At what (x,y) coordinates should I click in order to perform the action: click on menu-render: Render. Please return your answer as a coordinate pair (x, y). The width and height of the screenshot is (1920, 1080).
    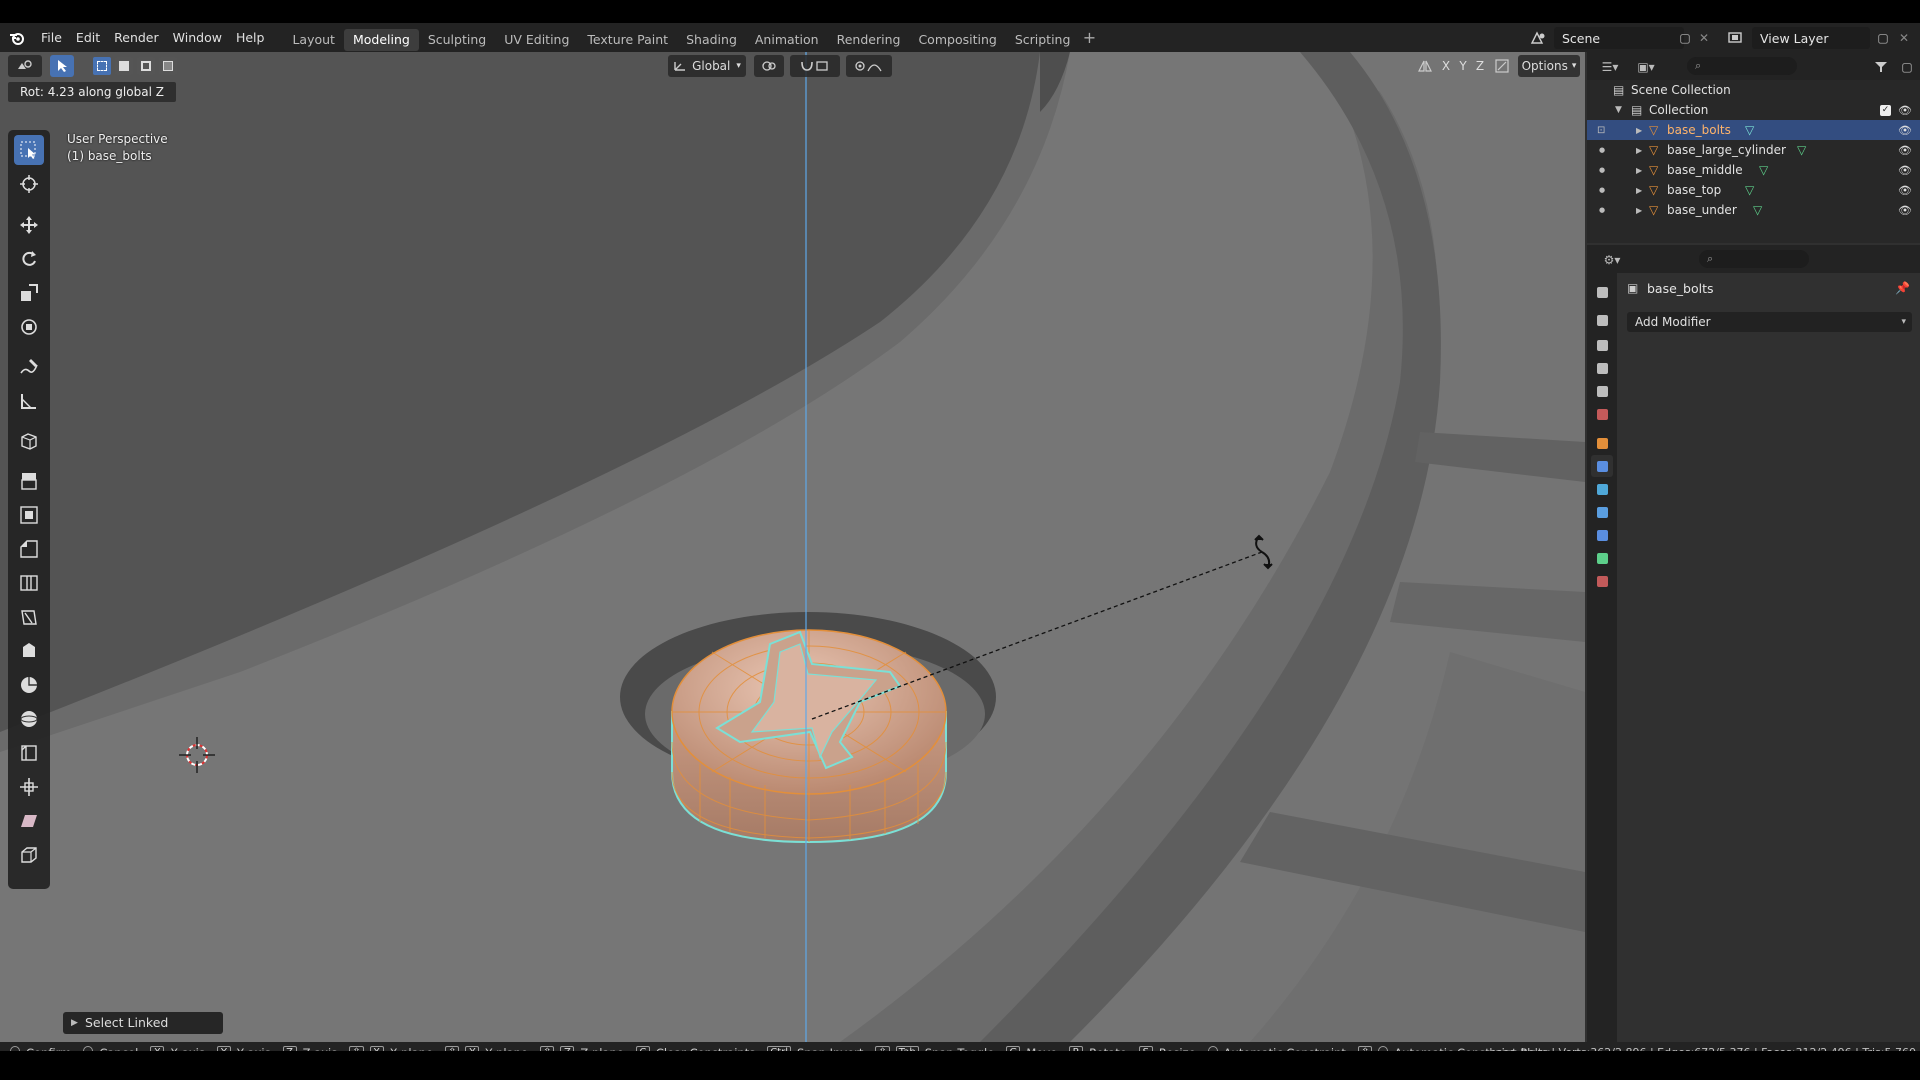
    Looking at the image, I should click on (136, 37).